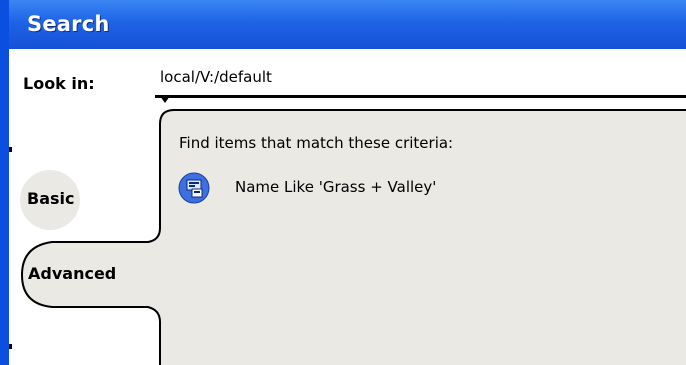 The image size is (686, 365). Describe the element at coordinates (316, 143) in the screenshot. I see `criteria-heading: Find items that match these criteria:` at that location.